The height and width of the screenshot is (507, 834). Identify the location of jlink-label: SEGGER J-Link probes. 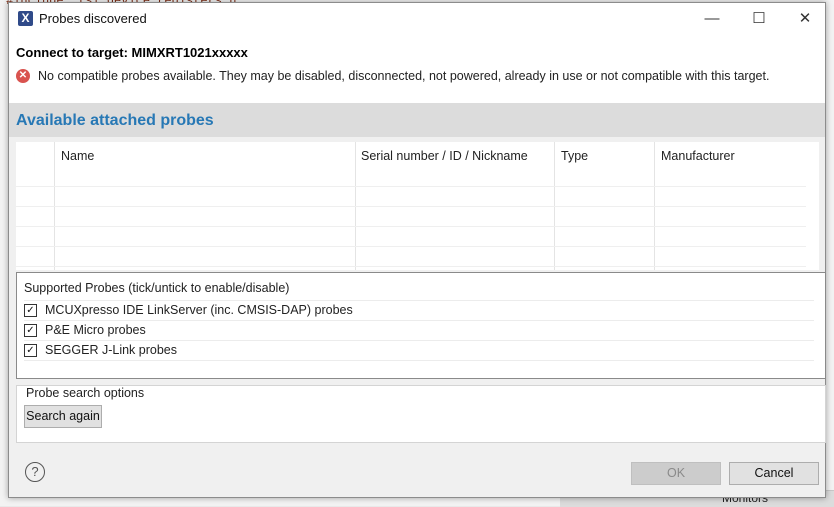
(111, 350).